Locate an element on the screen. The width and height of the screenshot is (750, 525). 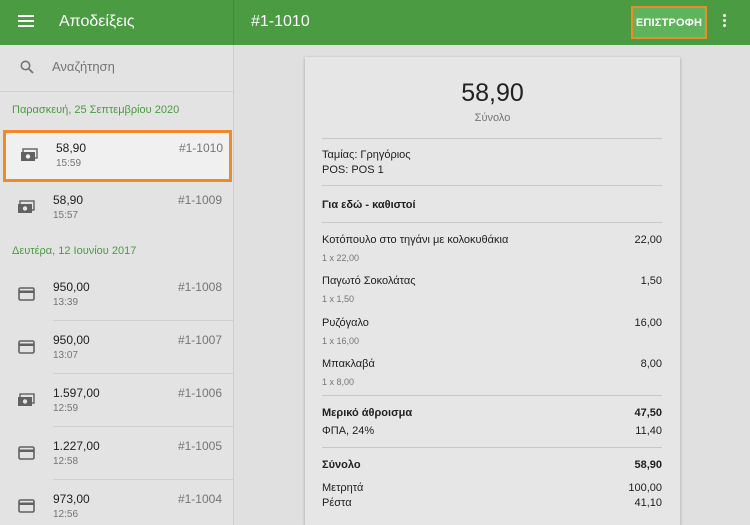
receipt-list-item: 1.597,00 12:59 #1-1006 is located at coordinates (116, 401).